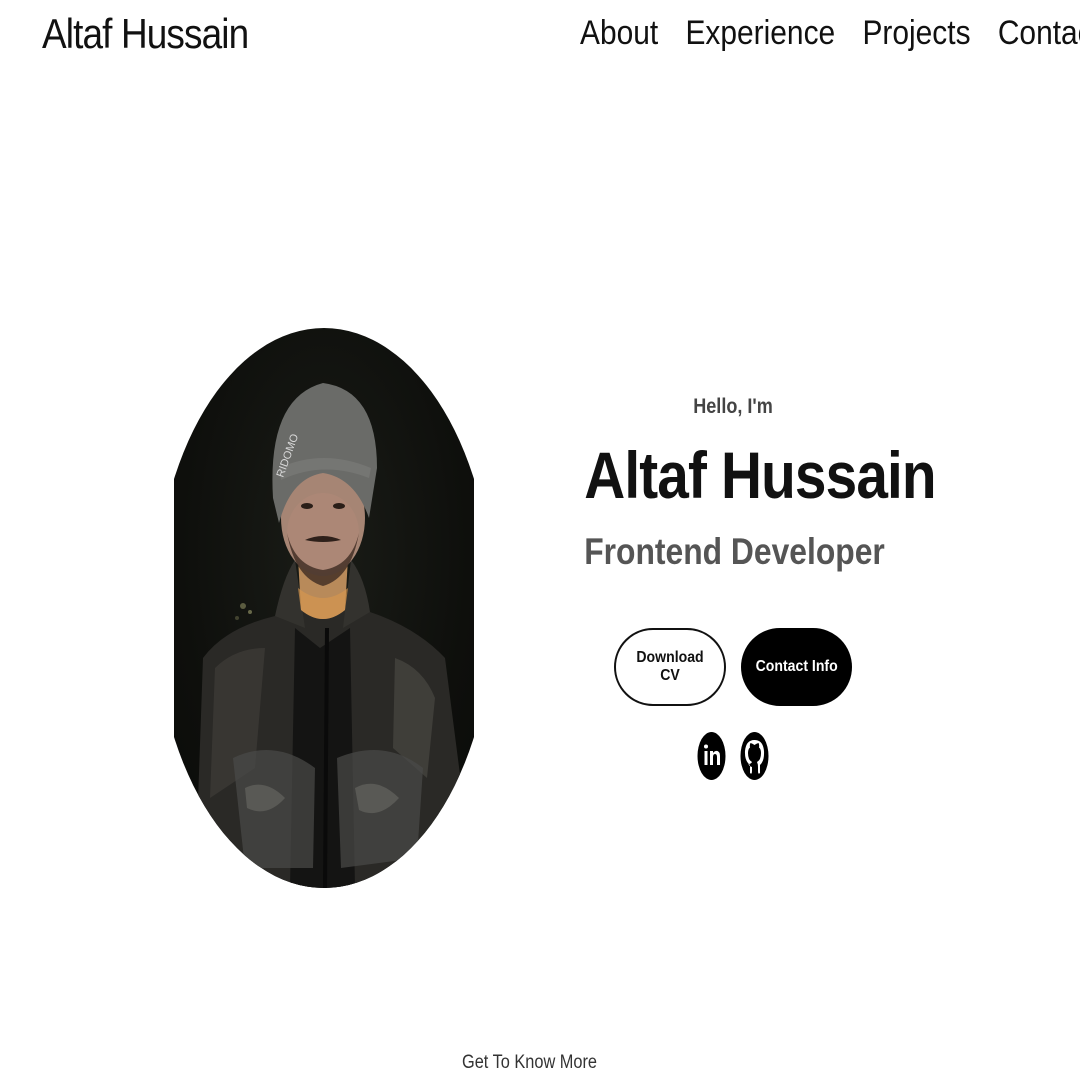  I want to click on github-icon, so click(754, 756).